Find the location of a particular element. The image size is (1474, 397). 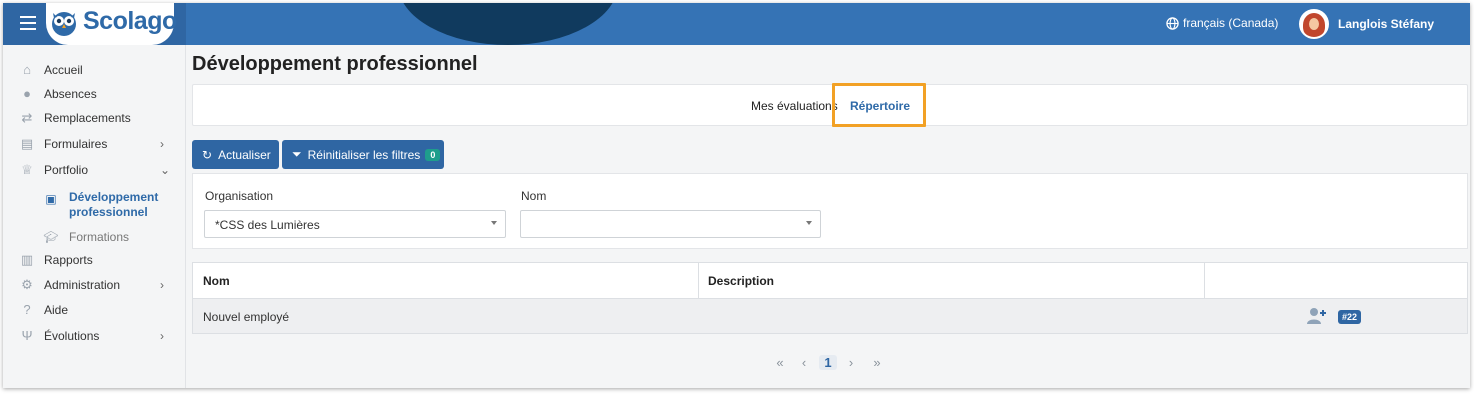

nom-label: Nom is located at coordinates (534, 196).